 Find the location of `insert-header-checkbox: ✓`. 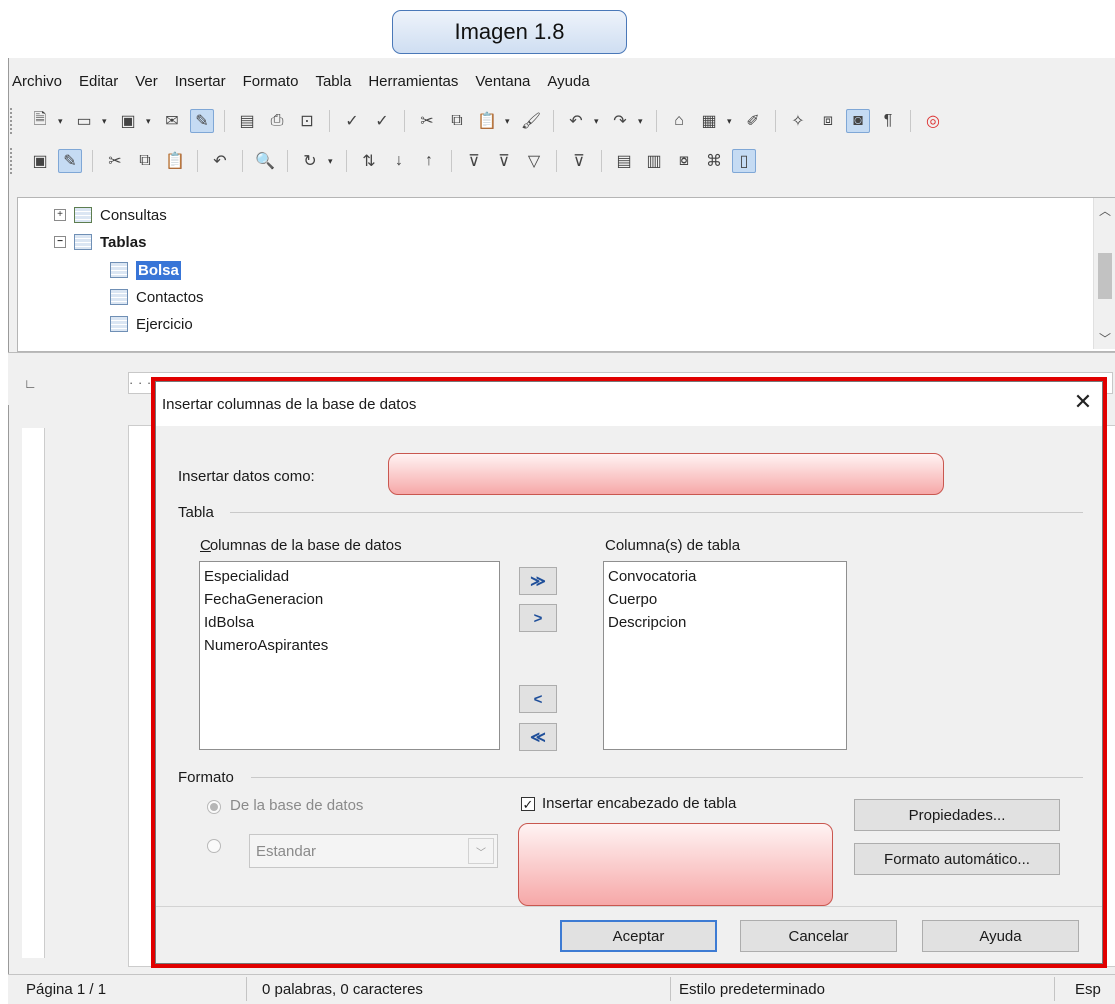

insert-header-checkbox: ✓ is located at coordinates (528, 804).